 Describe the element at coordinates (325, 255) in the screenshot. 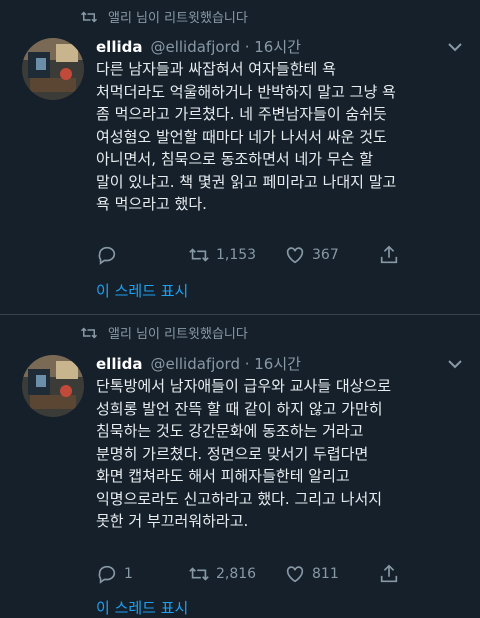

I see `like-count: 367` at that location.